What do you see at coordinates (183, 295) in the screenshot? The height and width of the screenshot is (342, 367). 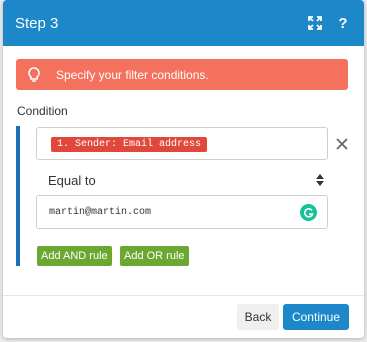 I see `footer-divider` at bounding box center [183, 295].